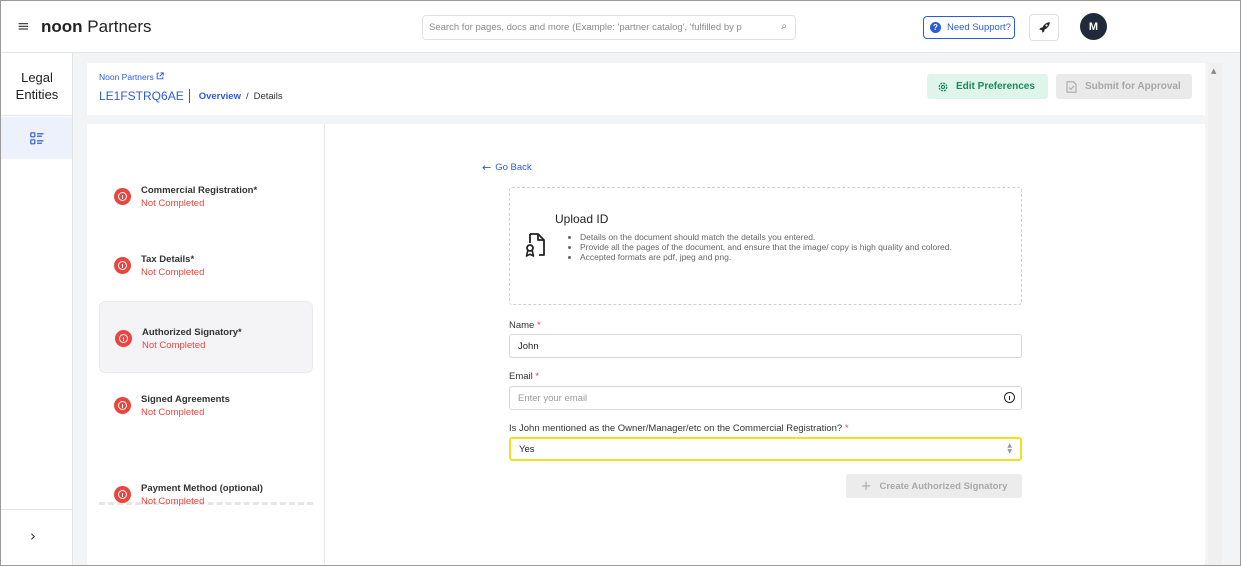 Image resolution: width=1241 pixels, height=566 pixels. I want to click on launch-button, so click(1044, 27).